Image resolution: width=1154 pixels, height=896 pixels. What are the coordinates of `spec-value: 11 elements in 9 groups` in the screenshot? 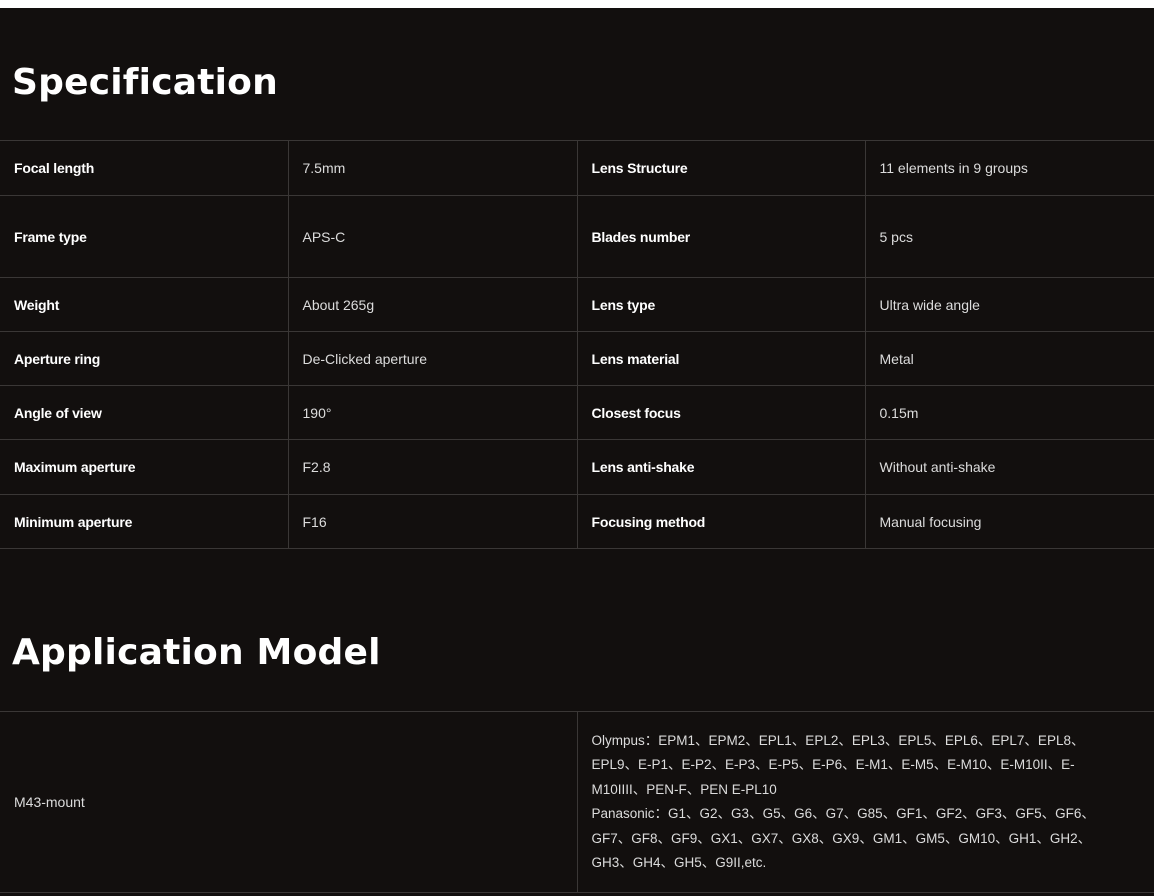 It's located at (1009, 168).